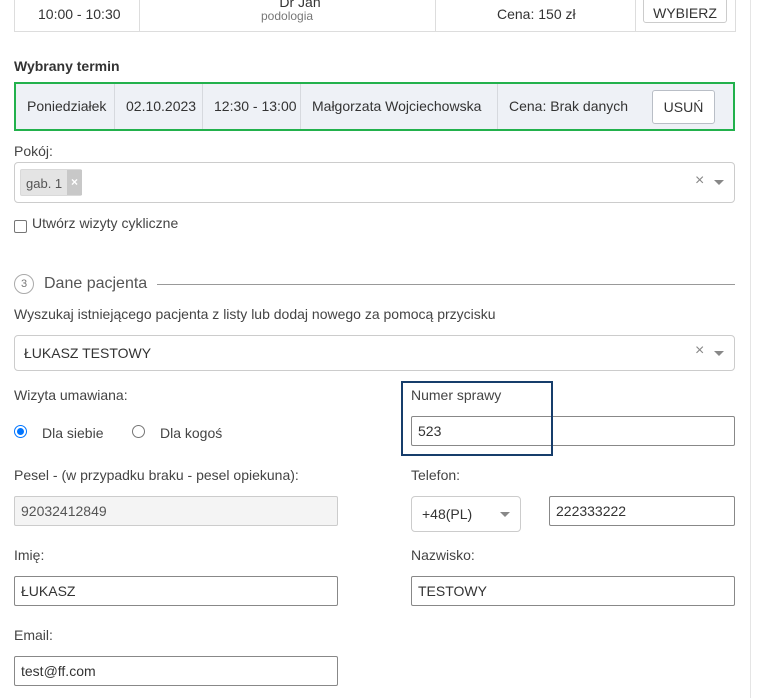  What do you see at coordinates (758, 349) in the screenshot?
I see `scrollbar` at bounding box center [758, 349].